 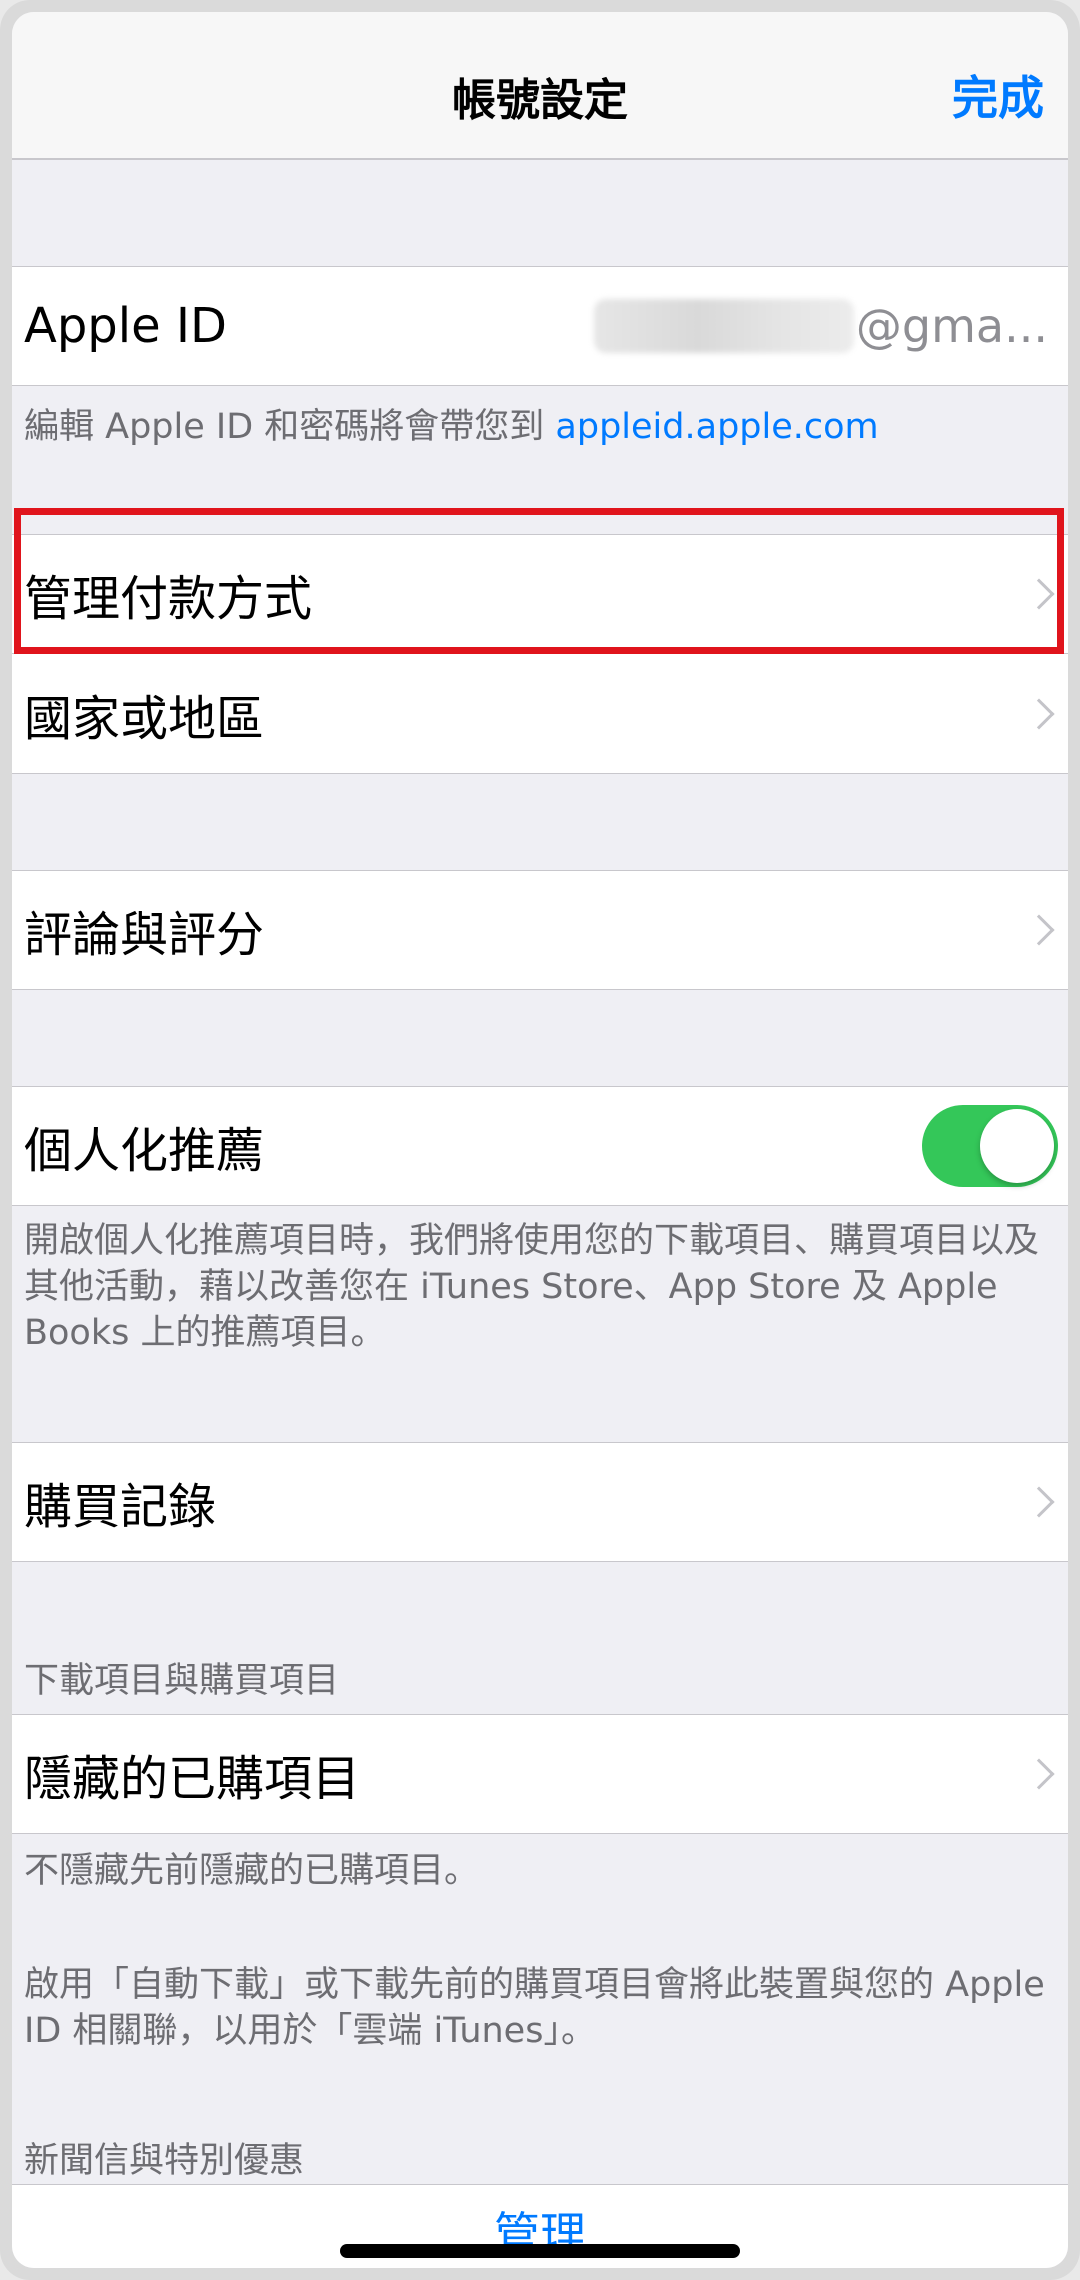 I want to click on hidden-purchases-note: 不隱藏先前隱藏的已購項目。, so click(x=252, y=1871).